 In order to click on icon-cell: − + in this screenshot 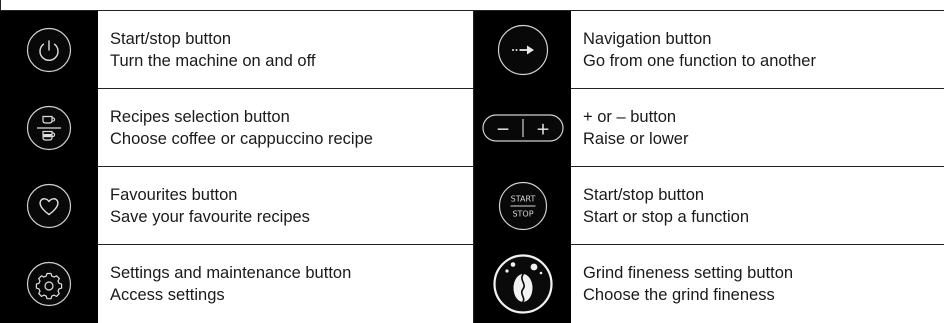, I will do `click(522, 127)`.